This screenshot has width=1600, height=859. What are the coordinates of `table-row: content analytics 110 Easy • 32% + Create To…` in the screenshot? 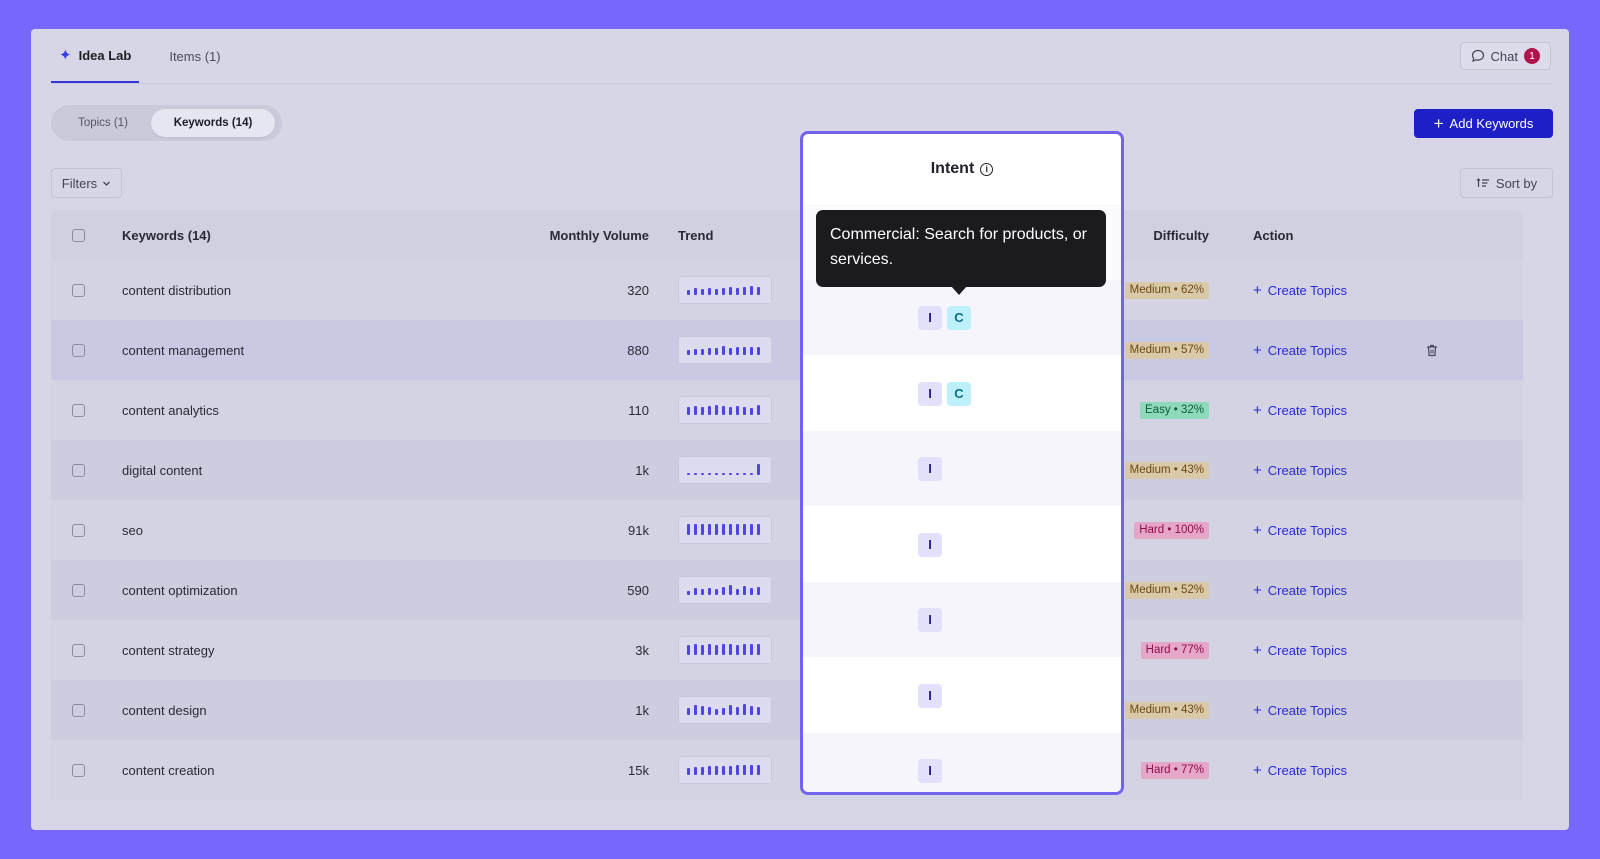 It's located at (787, 410).